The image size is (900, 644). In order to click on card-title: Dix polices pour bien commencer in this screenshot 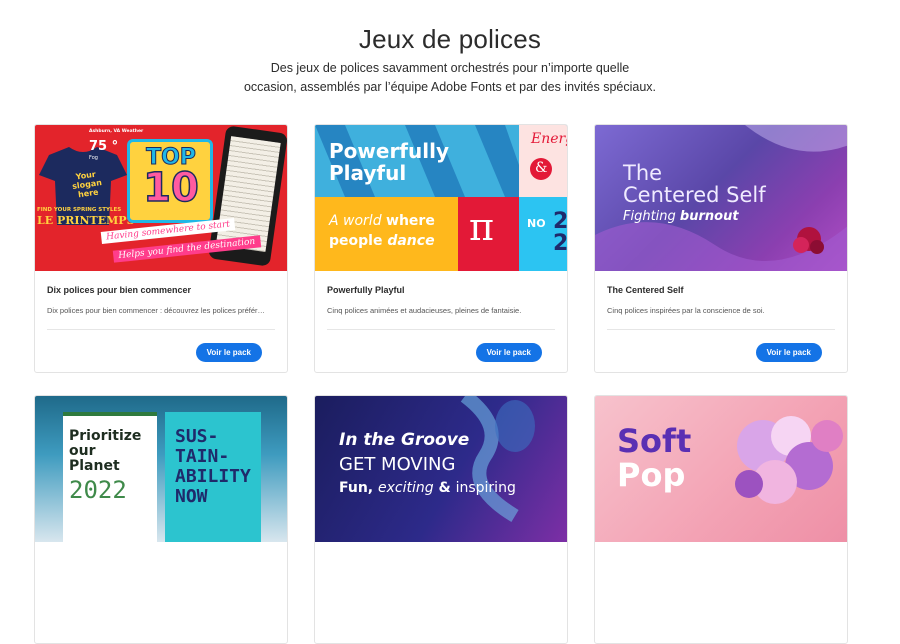, I will do `click(119, 290)`.